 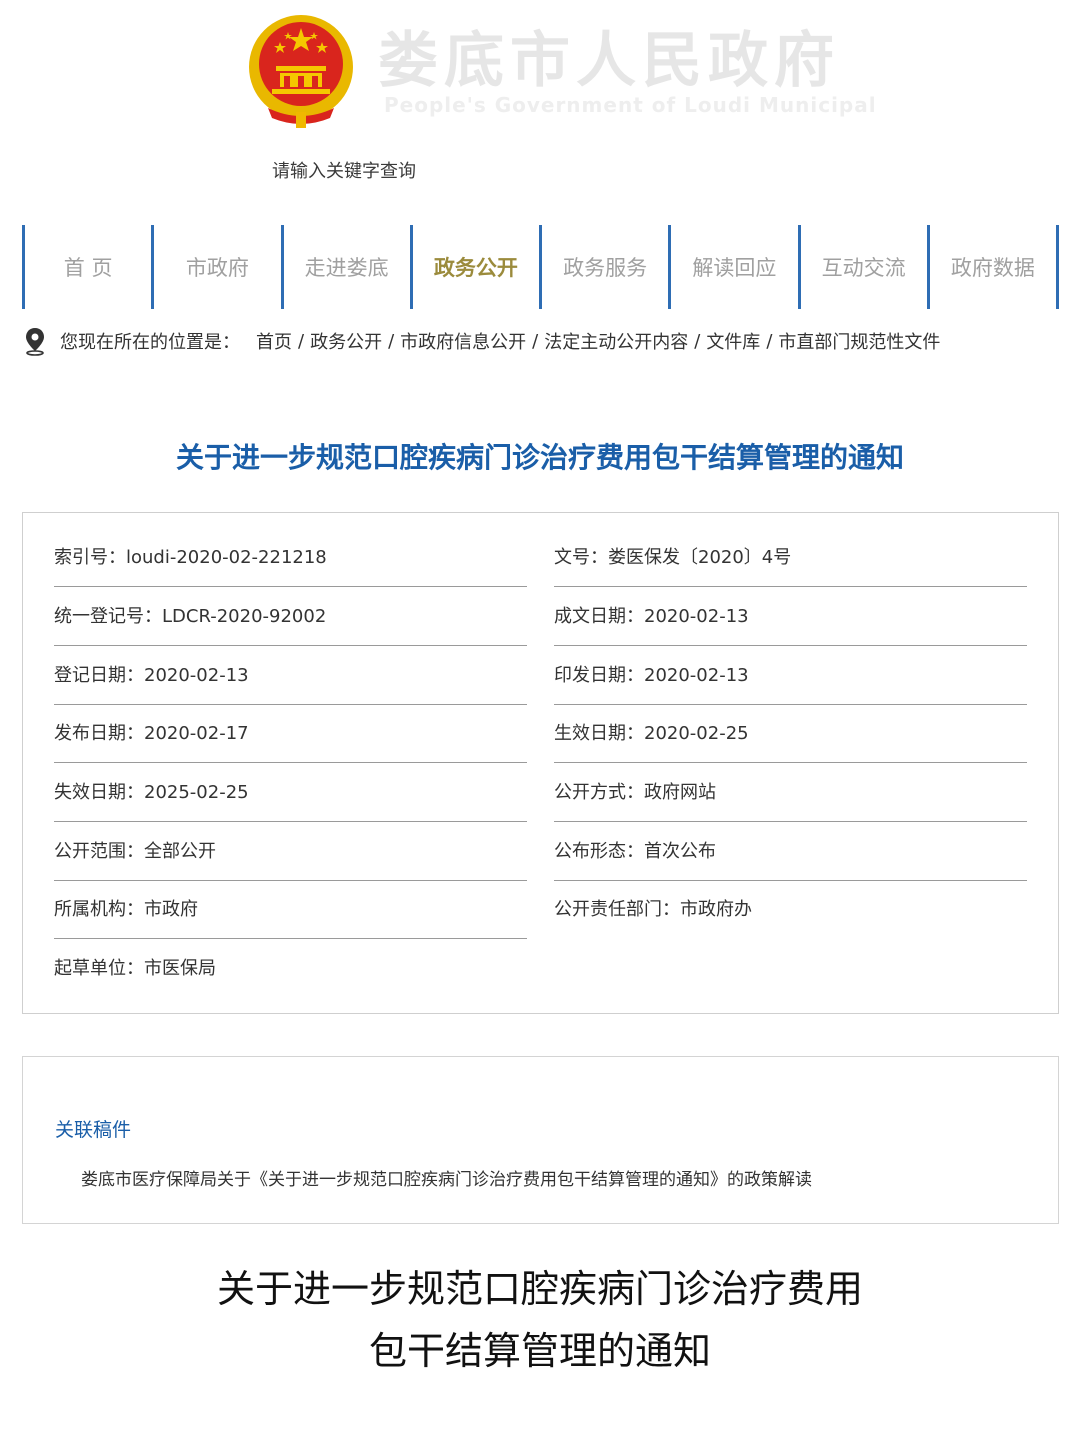 I want to click on main-nav: 首 页 市政府 走进娄底 政务公开 政务服务 解读回应 互动交流 政府数据, so click(x=540, y=267).